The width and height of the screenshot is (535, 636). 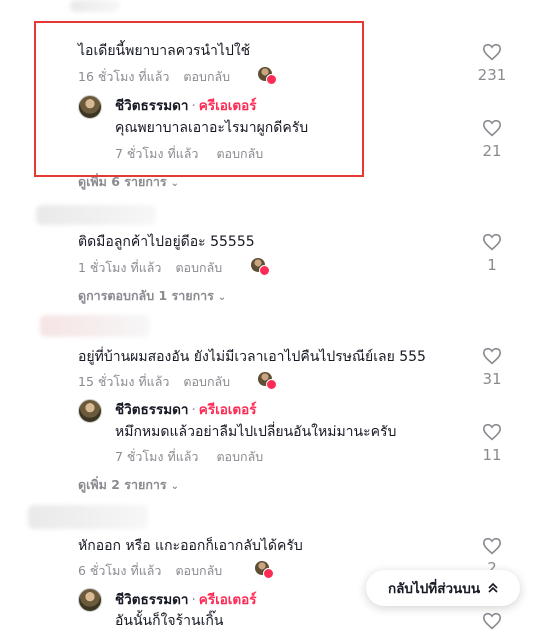 I want to click on like-count: 21, so click(x=492, y=151).